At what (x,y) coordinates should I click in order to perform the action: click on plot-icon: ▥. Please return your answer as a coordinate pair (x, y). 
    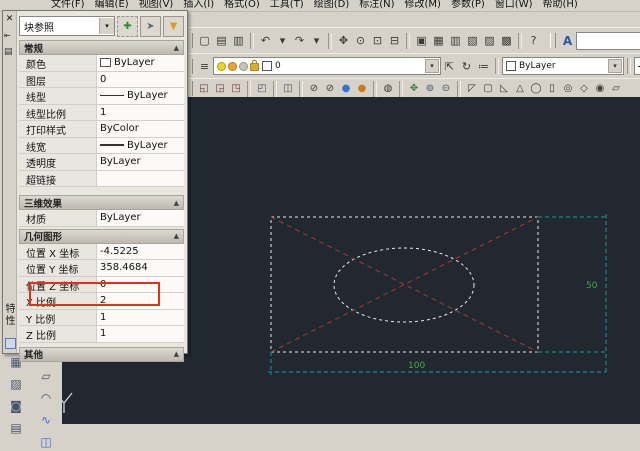
    Looking at the image, I should click on (238, 40).